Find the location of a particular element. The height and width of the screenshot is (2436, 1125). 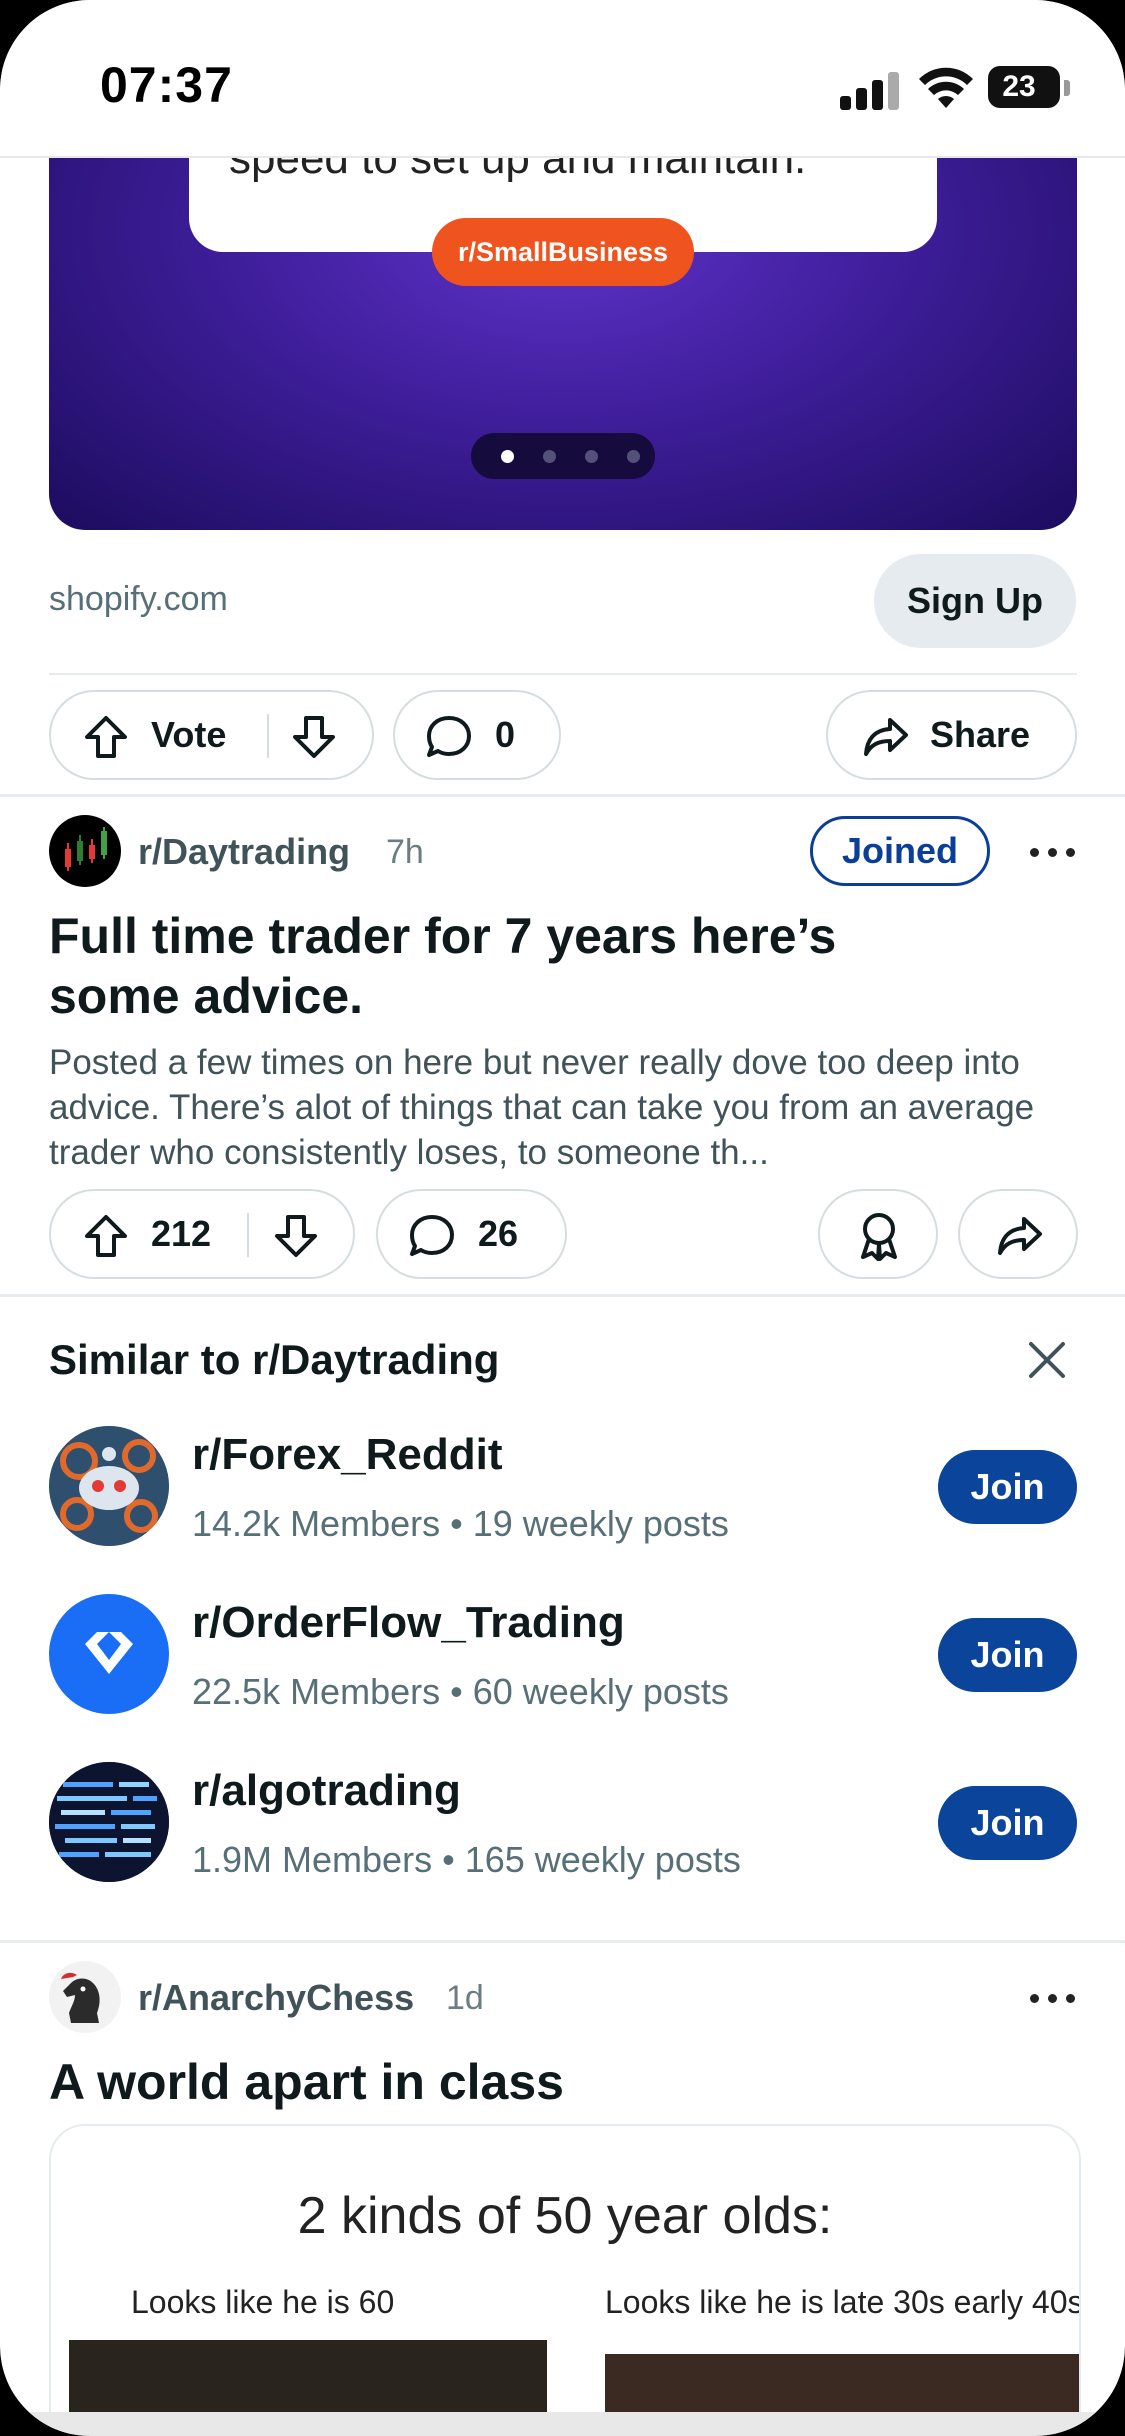

community-members: 14.2k Members is located at coordinates (316, 1523).